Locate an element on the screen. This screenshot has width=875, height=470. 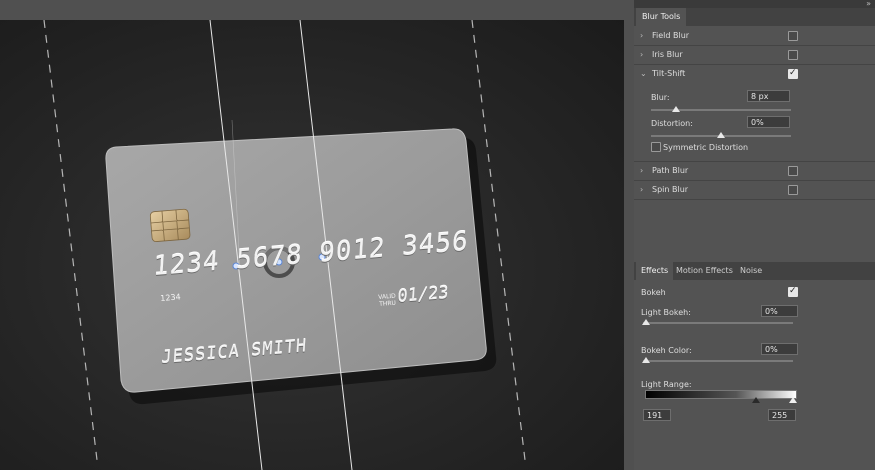
tab-effects: Effects is located at coordinates (655, 271).